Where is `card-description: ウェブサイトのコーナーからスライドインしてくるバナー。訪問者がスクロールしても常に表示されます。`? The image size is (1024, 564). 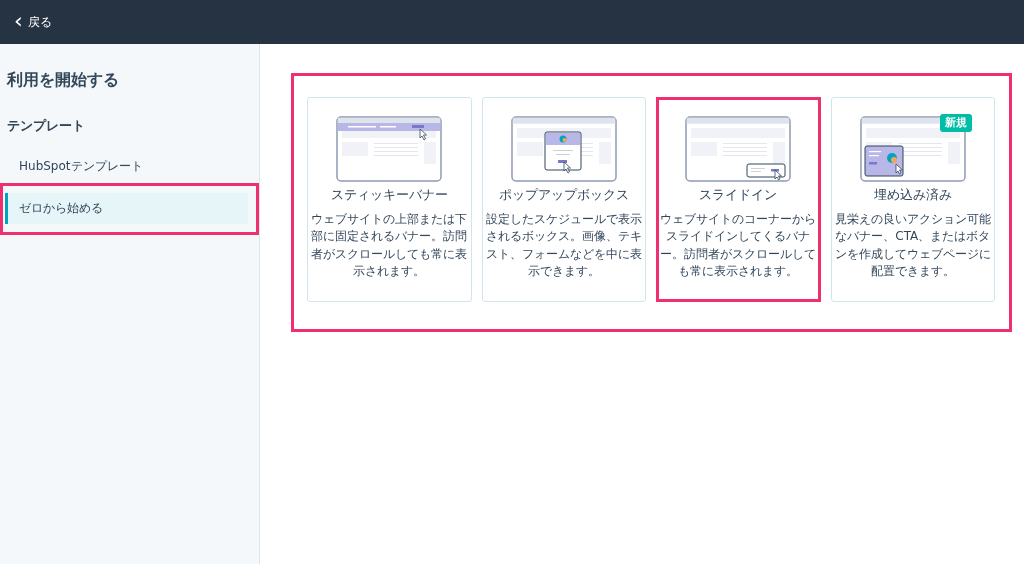 card-description: ウェブサイトのコーナーからスライドインしてくるバナー。訪問者がスクロールしても常に表示されます。 is located at coordinates (738, 246).